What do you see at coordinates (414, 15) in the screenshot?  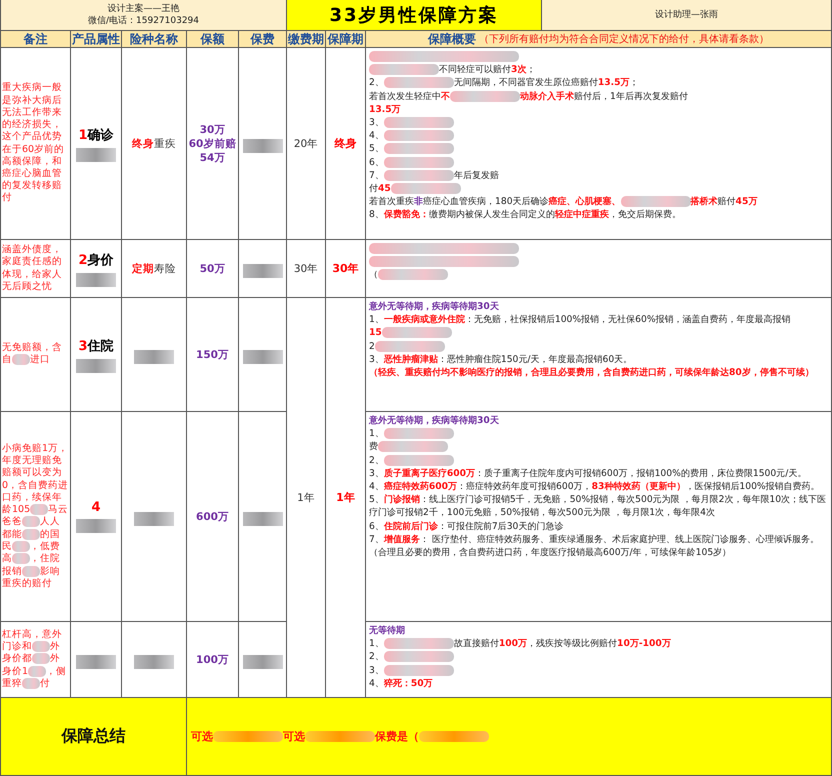 I see `sheet-title: 33岁男性保障方案` at bounding box center [414, 15].